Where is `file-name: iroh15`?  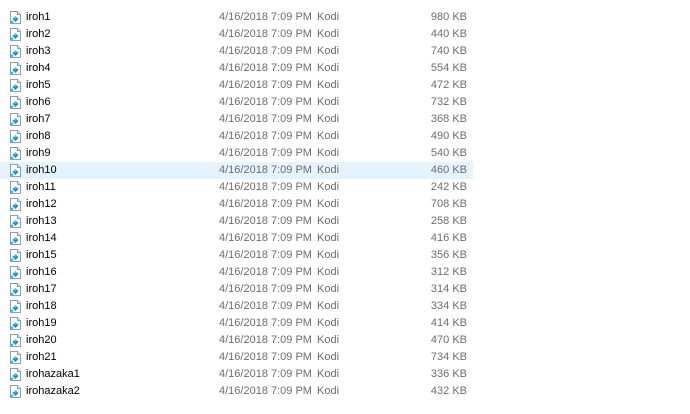
file-name: iroh15 is located at coordinates (41, 255).